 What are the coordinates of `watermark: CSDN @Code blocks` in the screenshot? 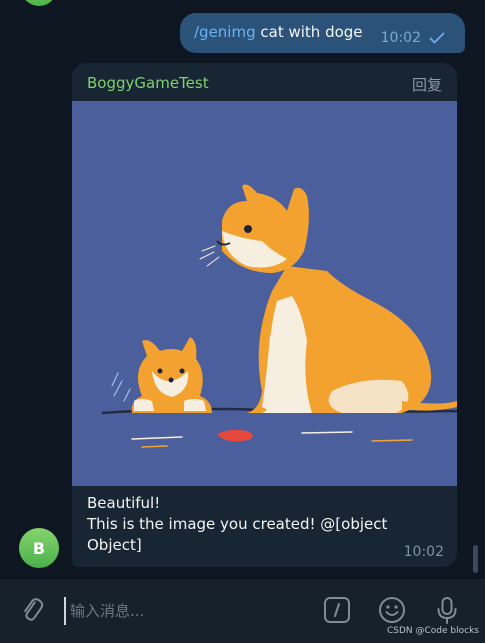 It's located at (433, 631).